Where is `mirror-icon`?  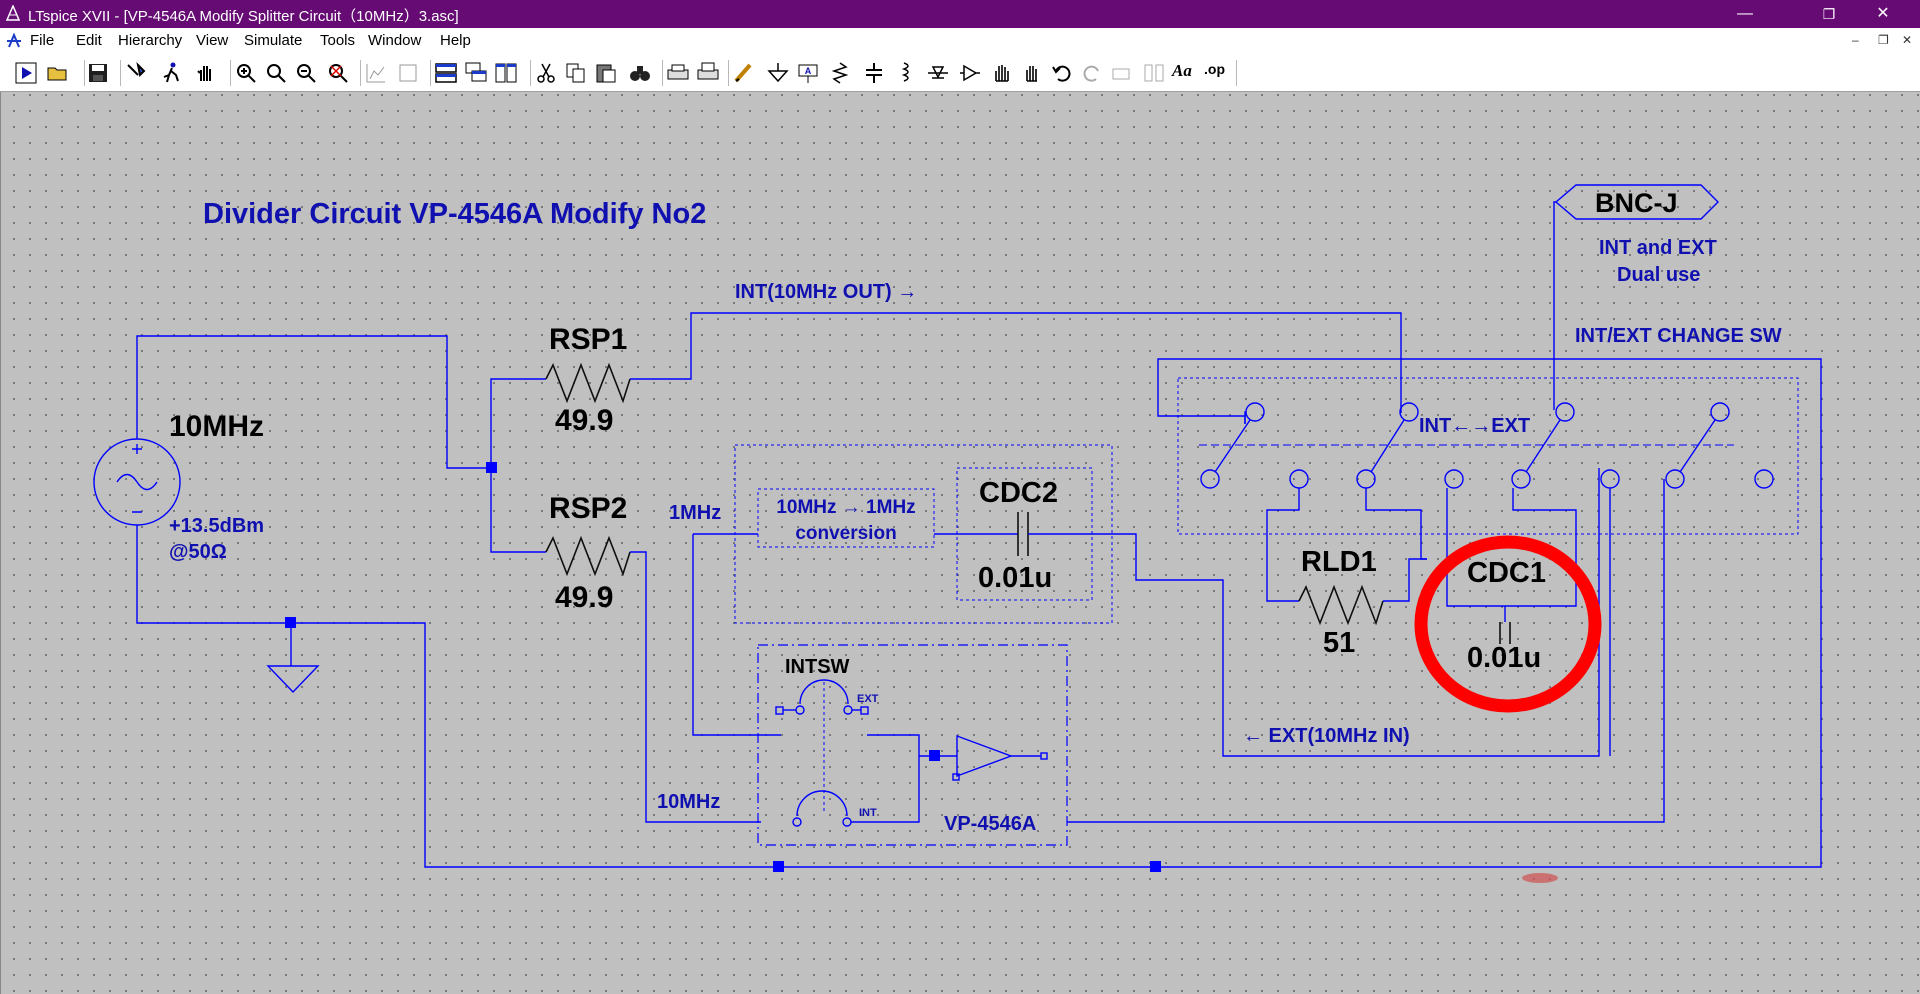 mirror-icon is located at coordinates (1154, 73).